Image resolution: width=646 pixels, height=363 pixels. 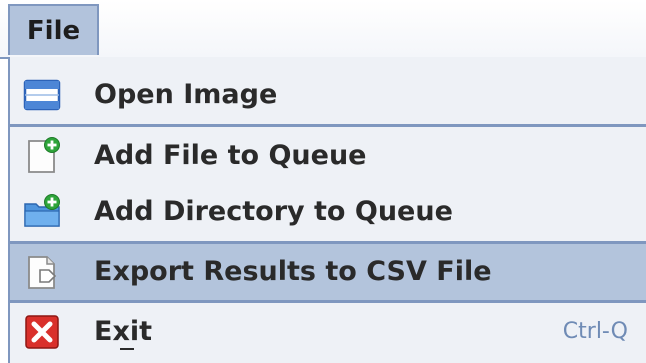 I want to click on open-image-icon, so click(x=42, y=95).